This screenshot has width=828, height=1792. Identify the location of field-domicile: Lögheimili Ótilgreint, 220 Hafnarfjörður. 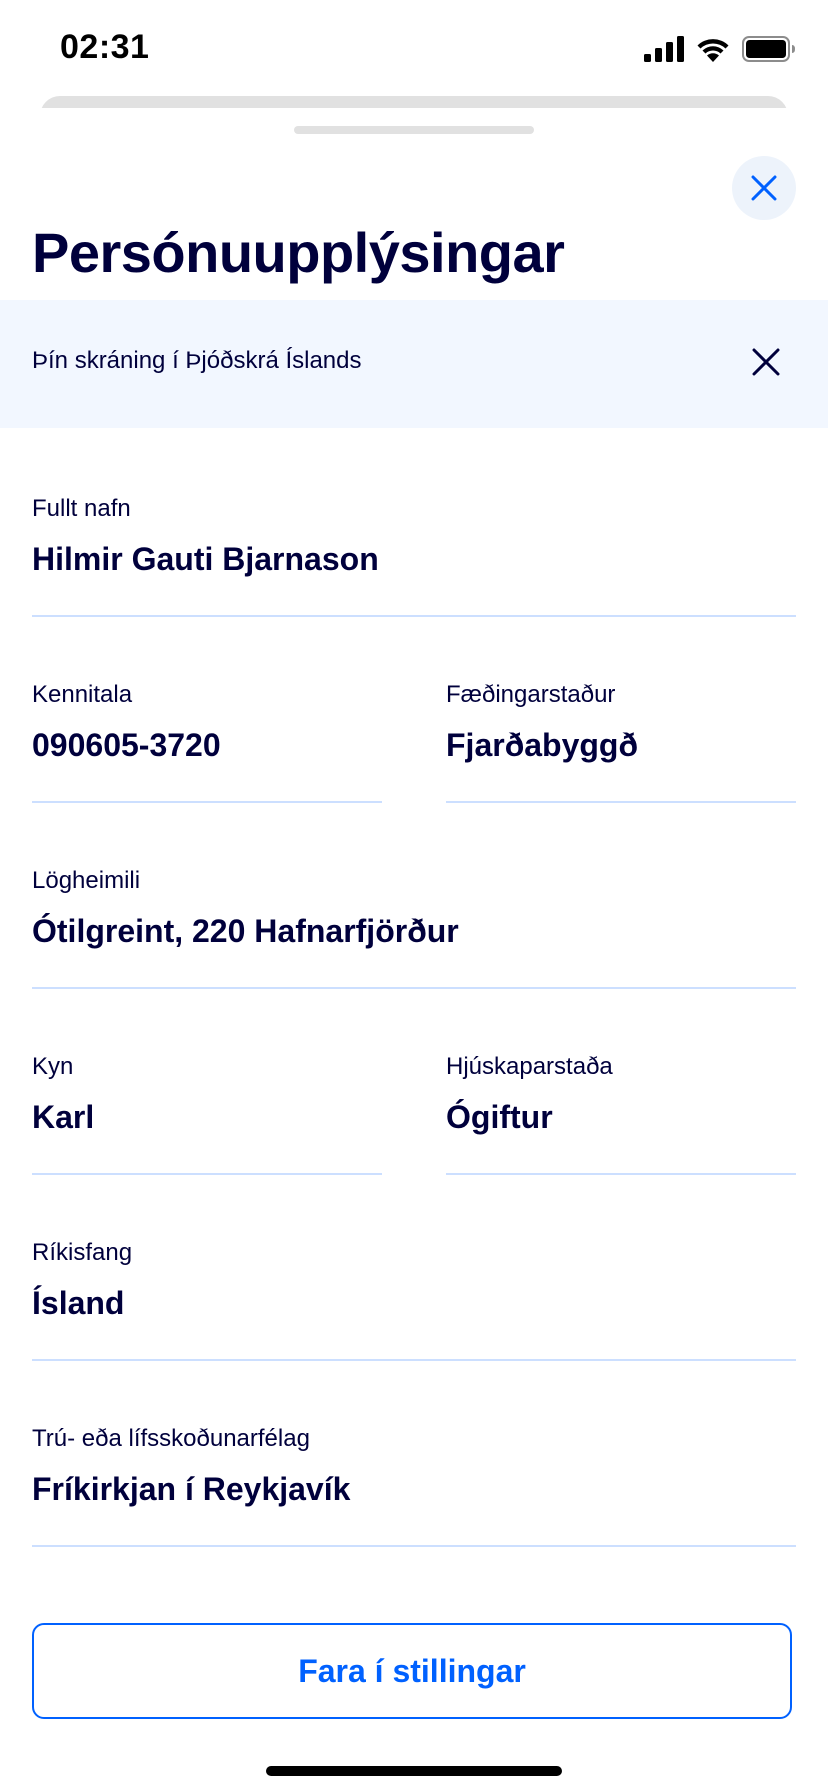
(414, 928).